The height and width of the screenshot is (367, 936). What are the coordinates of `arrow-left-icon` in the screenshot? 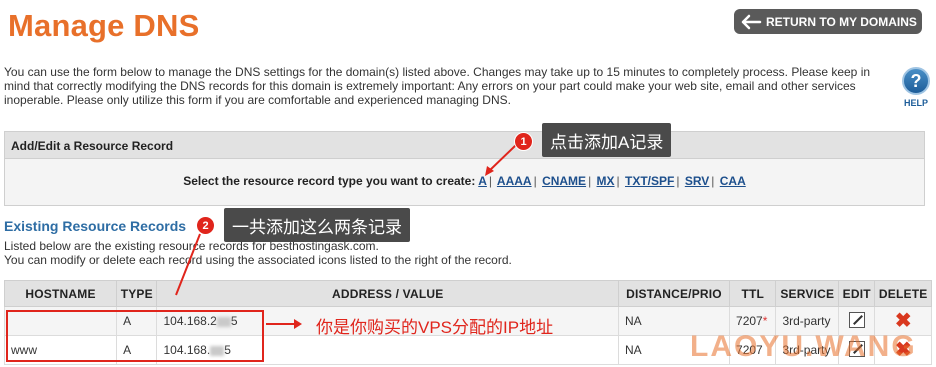 It's located at (751, 21).